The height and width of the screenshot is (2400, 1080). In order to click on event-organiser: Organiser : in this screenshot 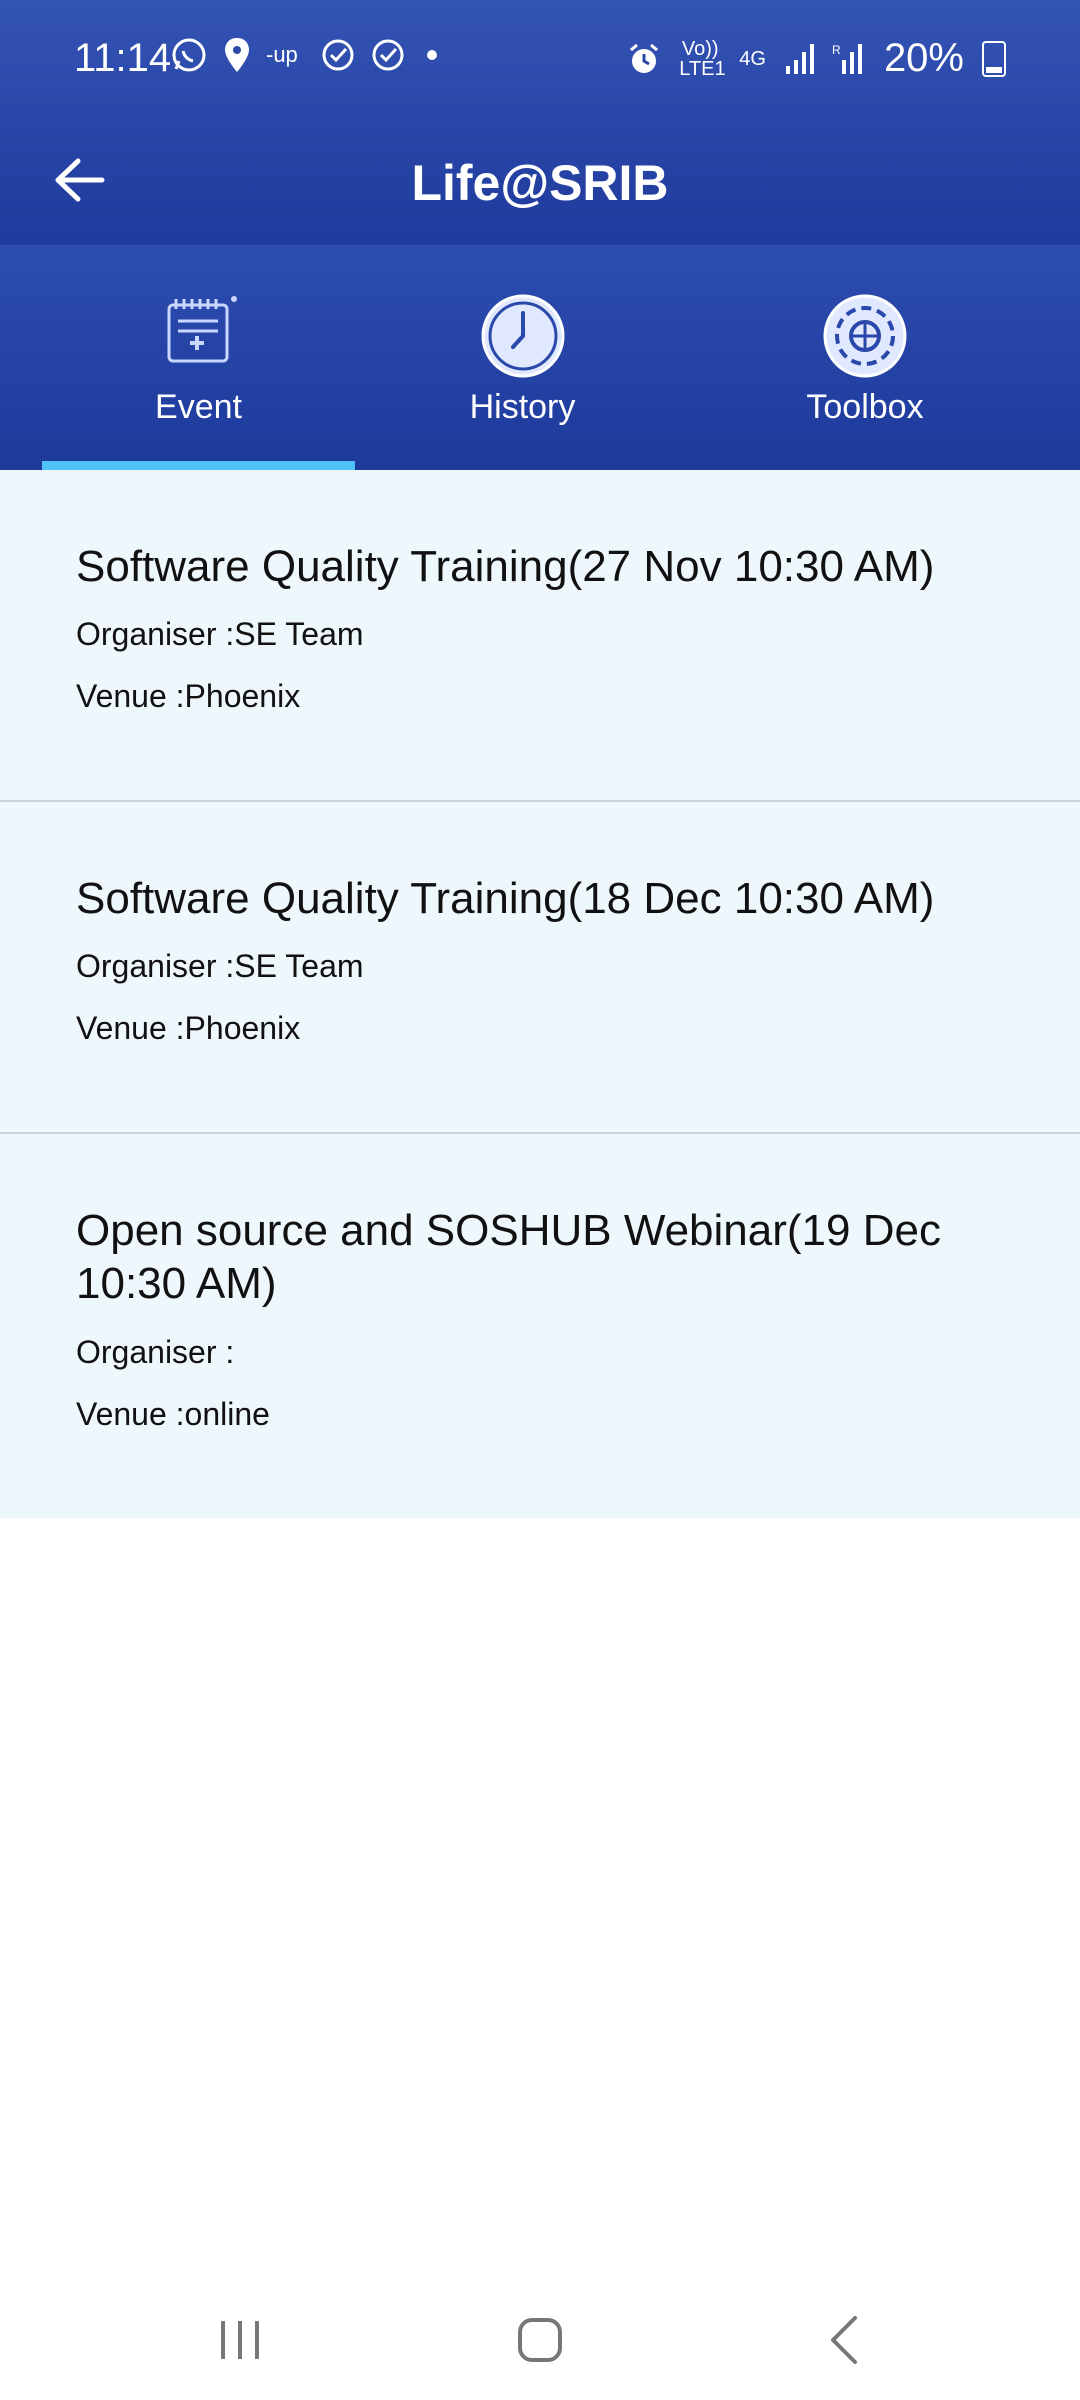, I will do `click(155, 1352)`.